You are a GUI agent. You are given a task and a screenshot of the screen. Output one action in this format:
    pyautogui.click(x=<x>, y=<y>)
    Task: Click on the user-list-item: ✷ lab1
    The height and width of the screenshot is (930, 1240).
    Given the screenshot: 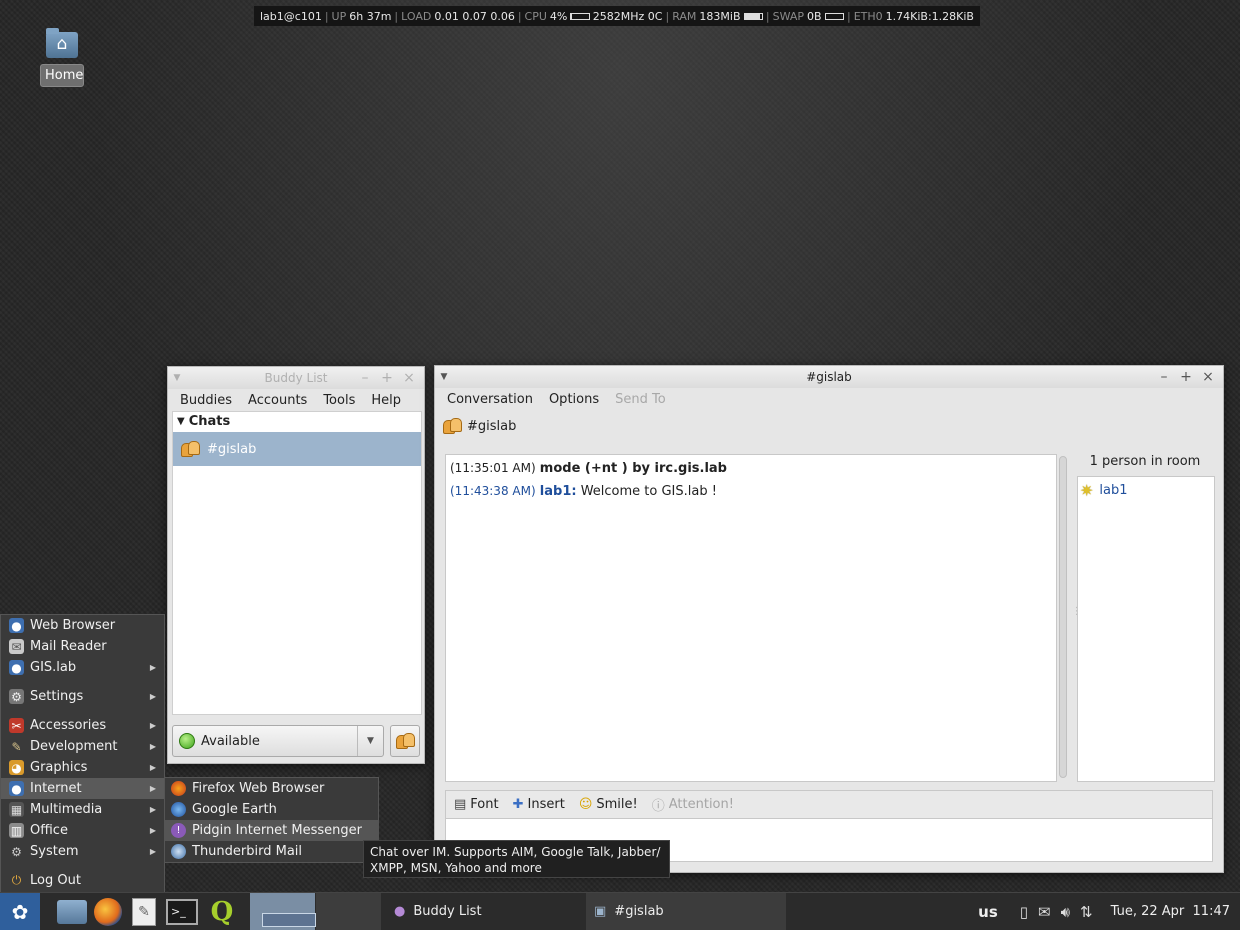 What is the action you would take?
    pyautogui.click(x=1146, y=490)
    